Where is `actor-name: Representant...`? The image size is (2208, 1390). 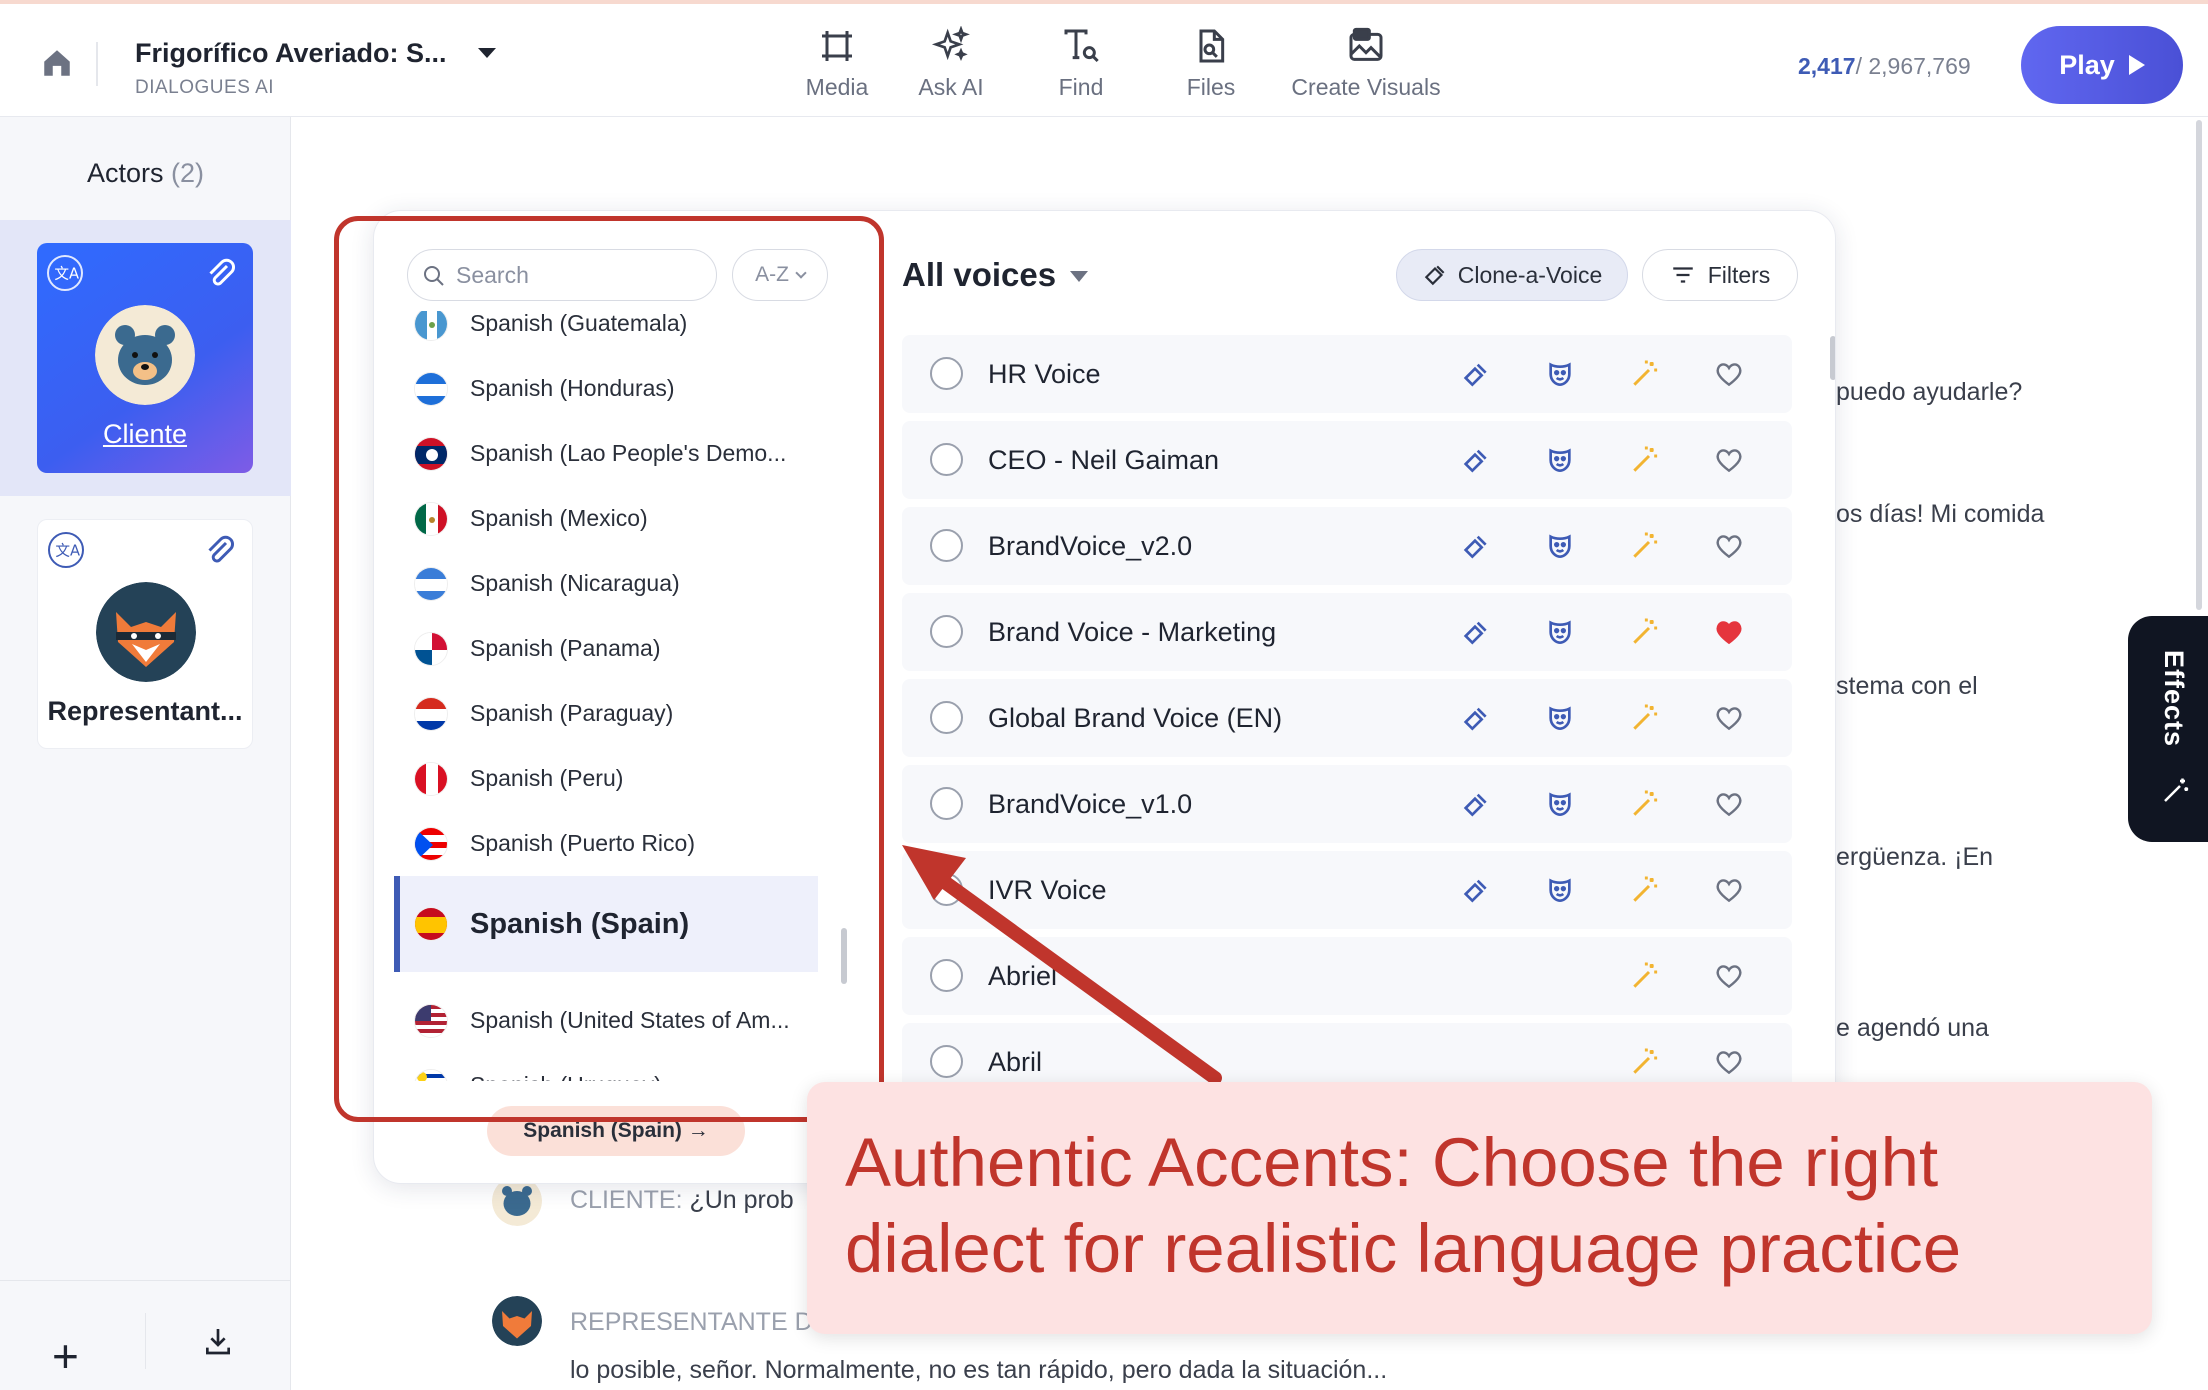
actor-name: Representant... is located at coordinates (145, 711).